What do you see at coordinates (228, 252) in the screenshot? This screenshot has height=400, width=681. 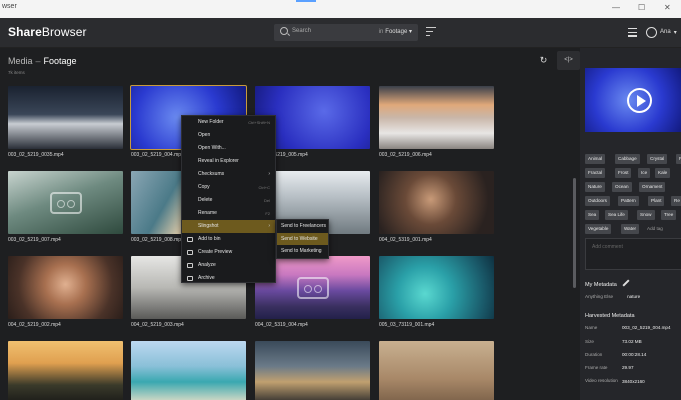 I see `menu-item-create-preview: Create Preview` at bounding box center [228, 252].